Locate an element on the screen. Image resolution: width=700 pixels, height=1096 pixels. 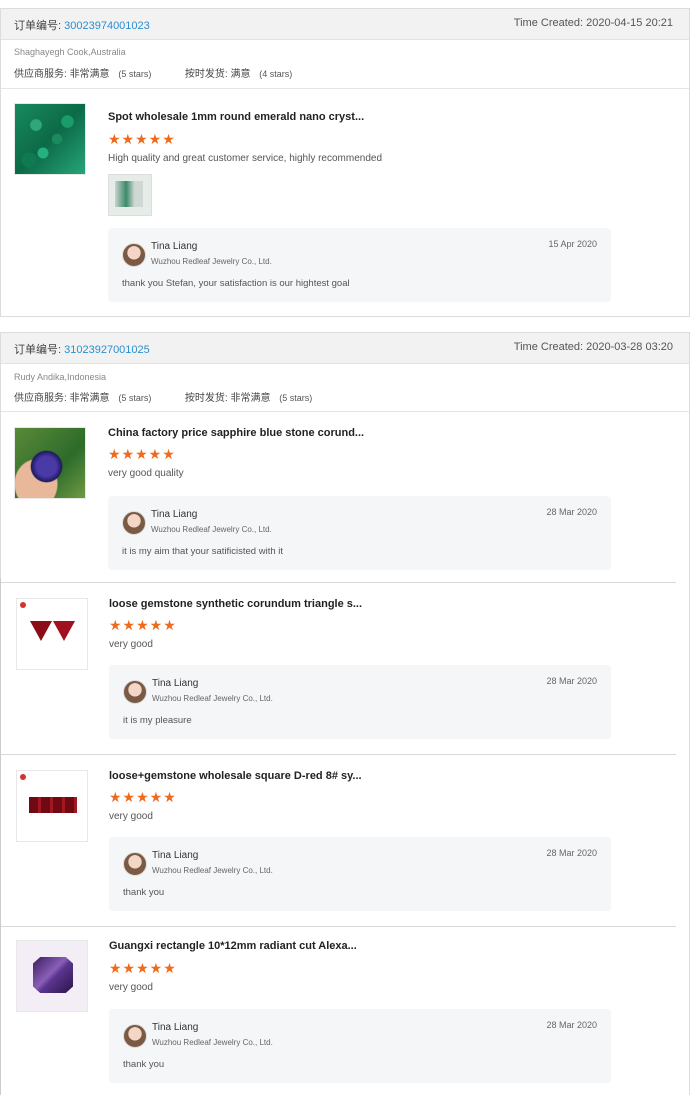
ontime-stars: (4 stars) is located at coordinates (276, 74).